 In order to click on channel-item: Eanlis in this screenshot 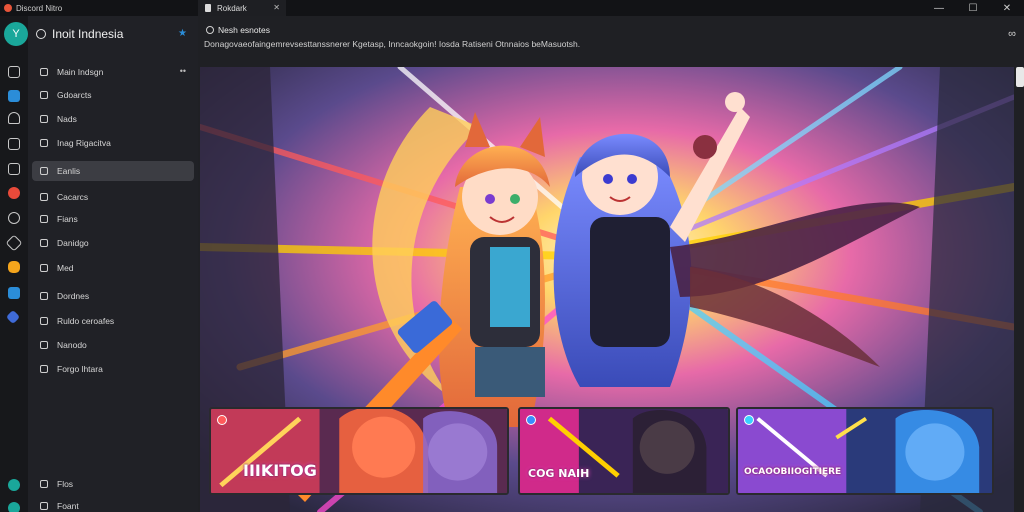, I will do `click(113, 171)`.